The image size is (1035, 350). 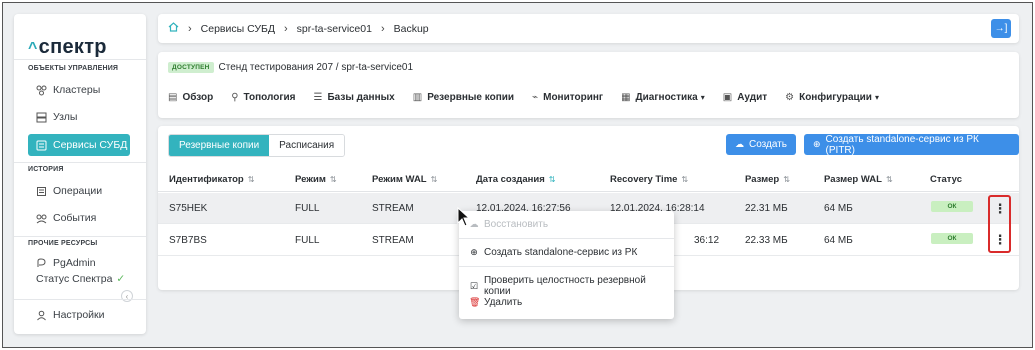 I want to click on status-badge: ДОСТУПЕН, so click(x=191, y=67).